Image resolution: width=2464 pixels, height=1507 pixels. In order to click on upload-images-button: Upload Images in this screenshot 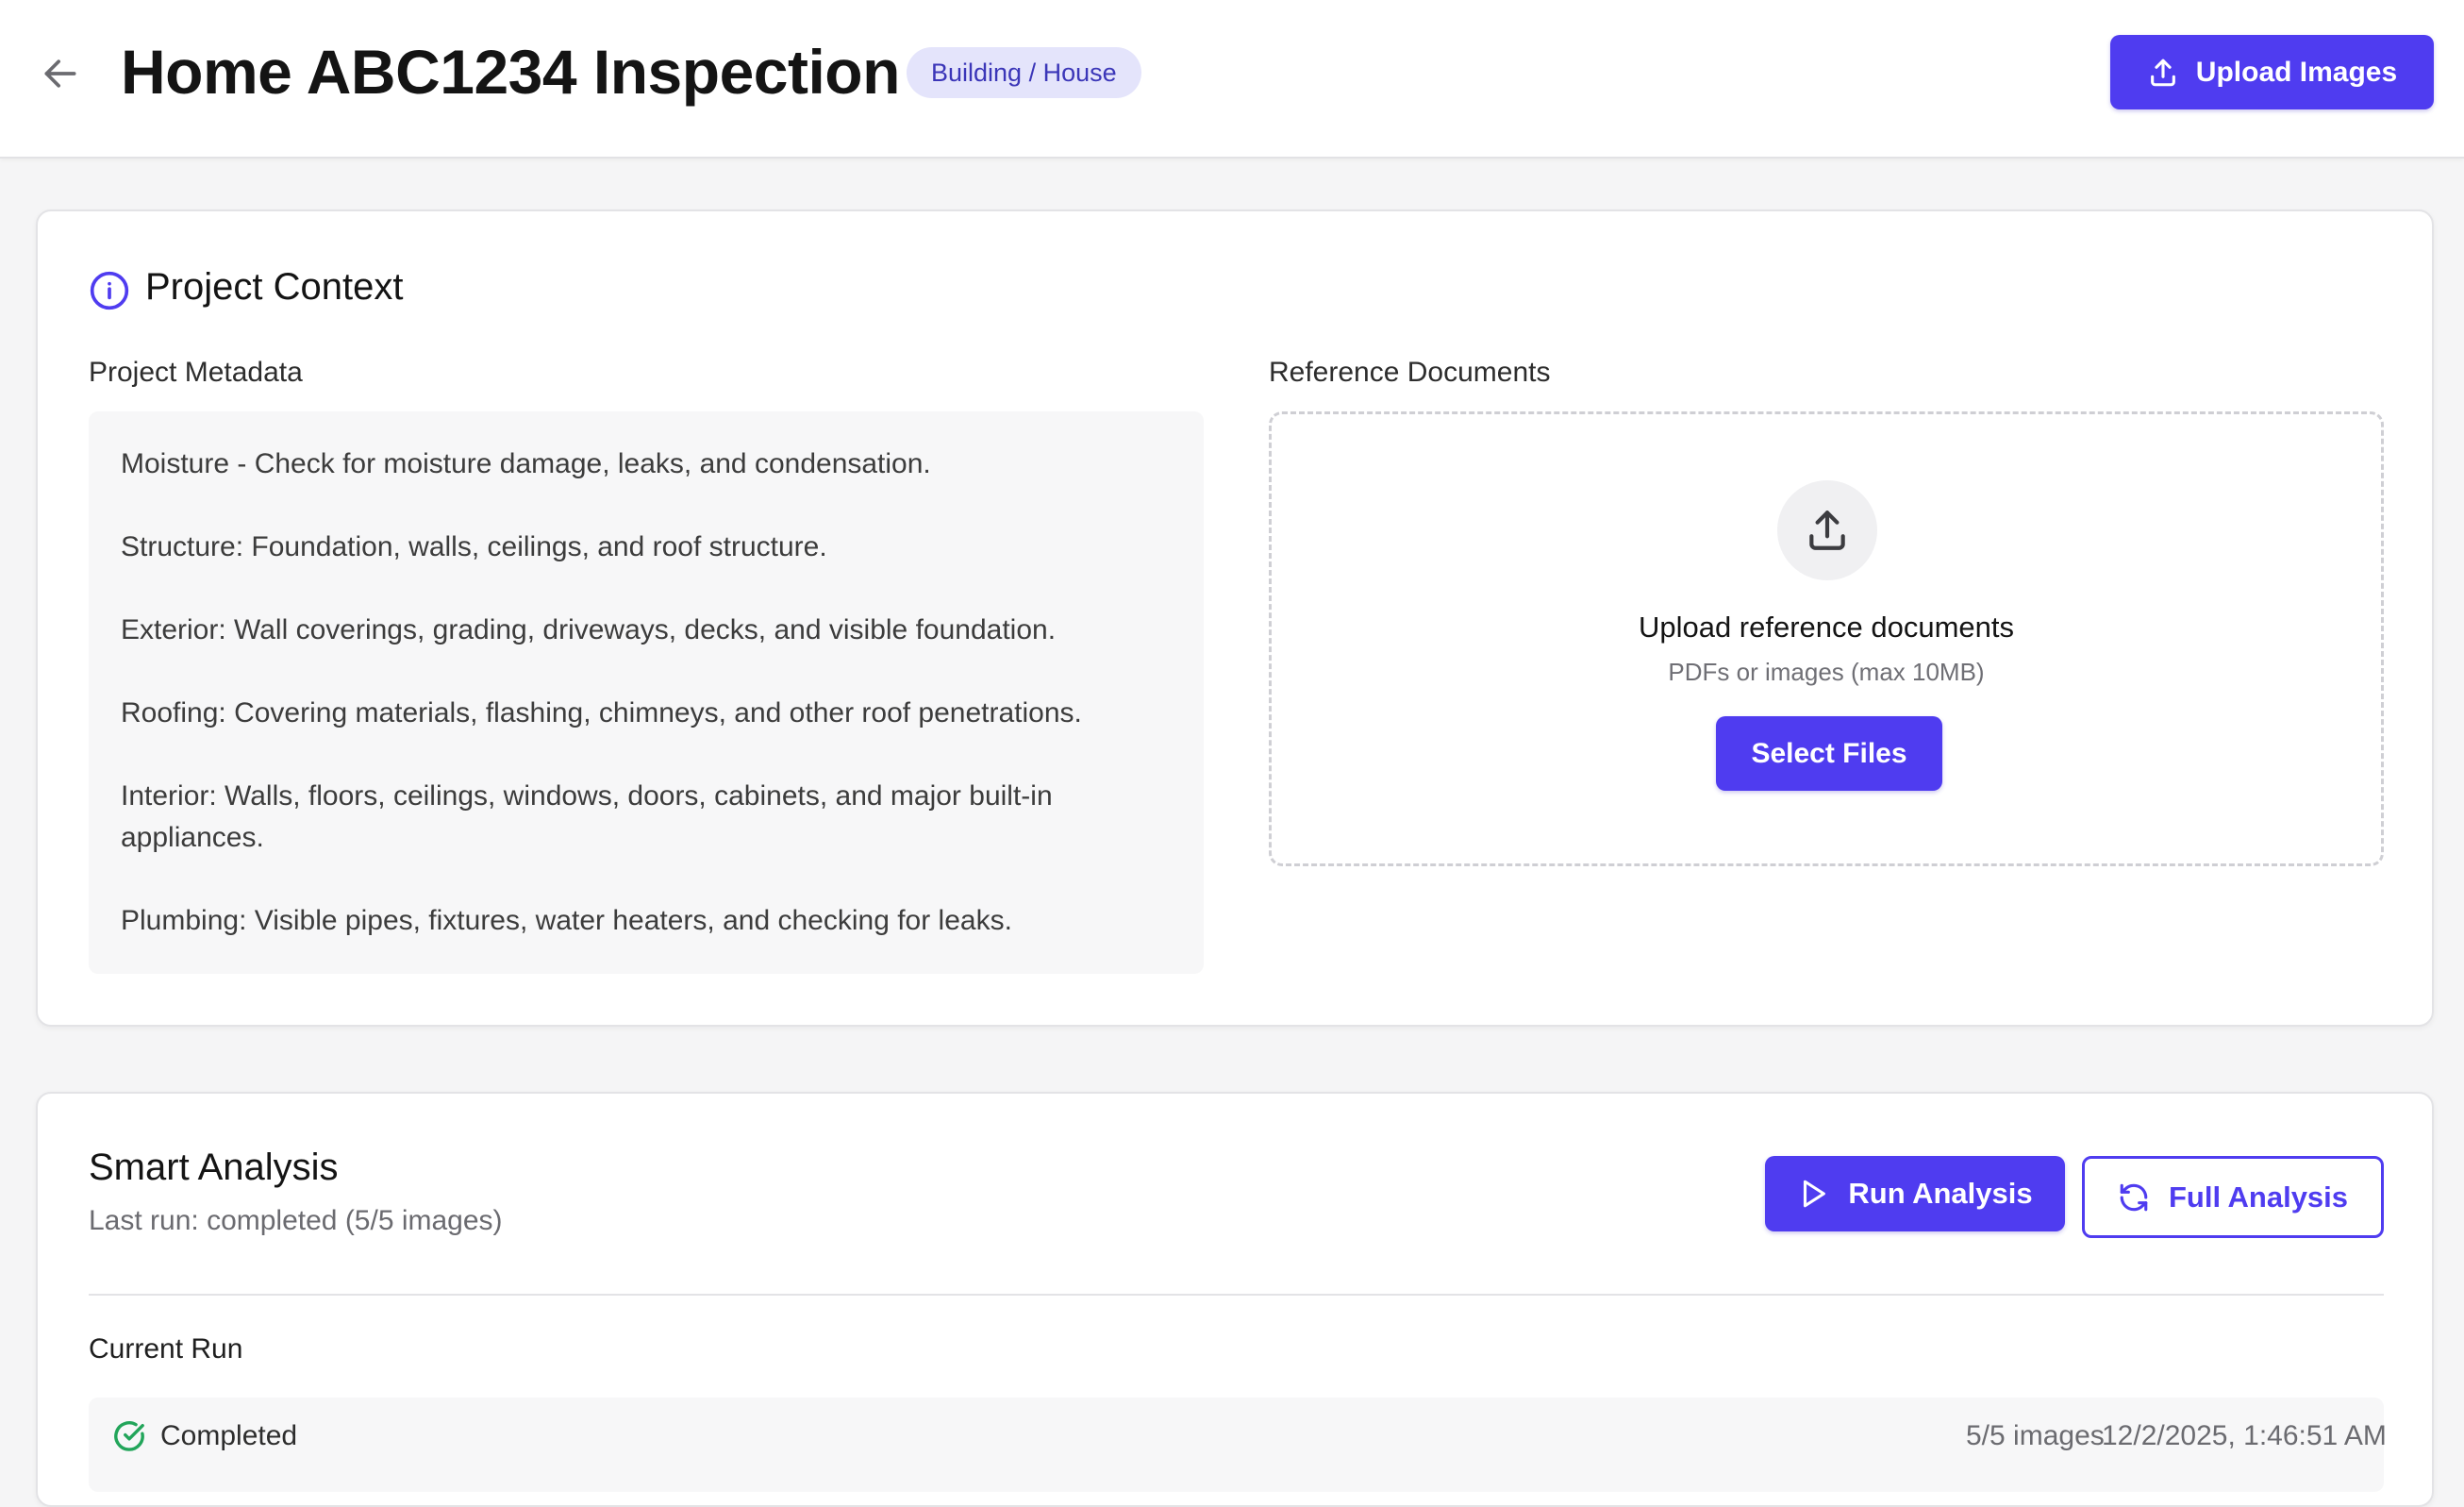, I will do `click(2272, 72)`.